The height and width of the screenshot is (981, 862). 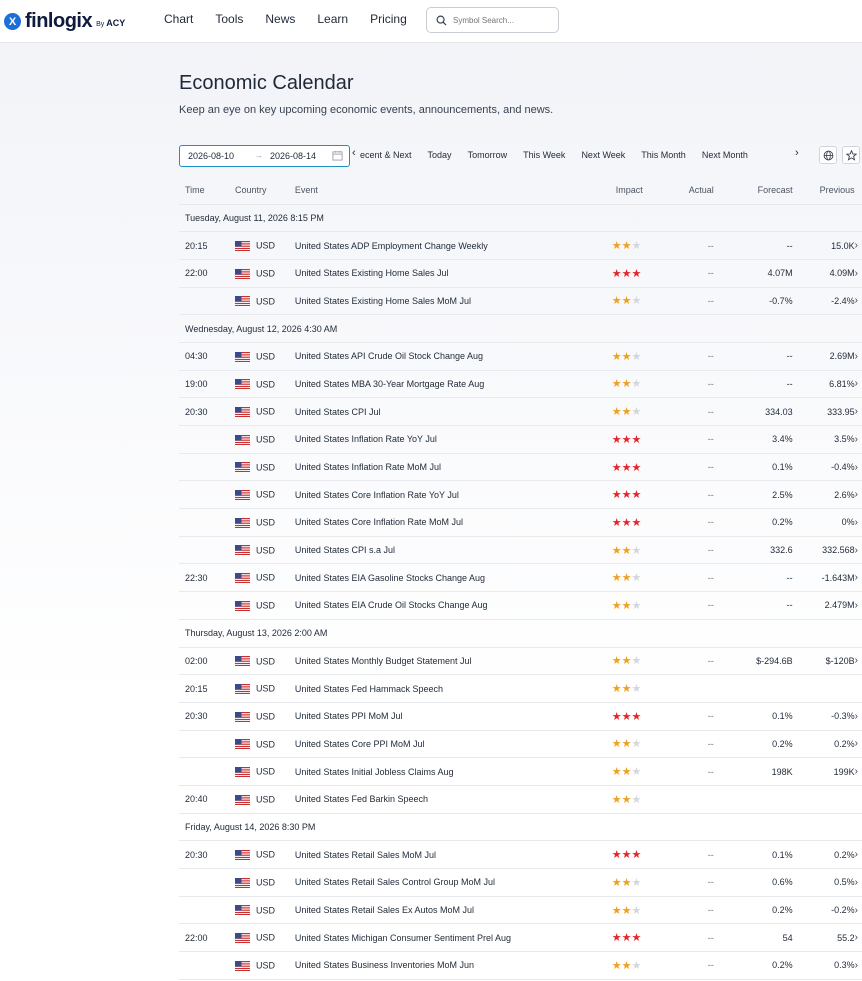 What do you see at coordinates (453, 411) in the screenshot?
I see `event-name: United States CPI Jul` at bounding box center [453, 411].